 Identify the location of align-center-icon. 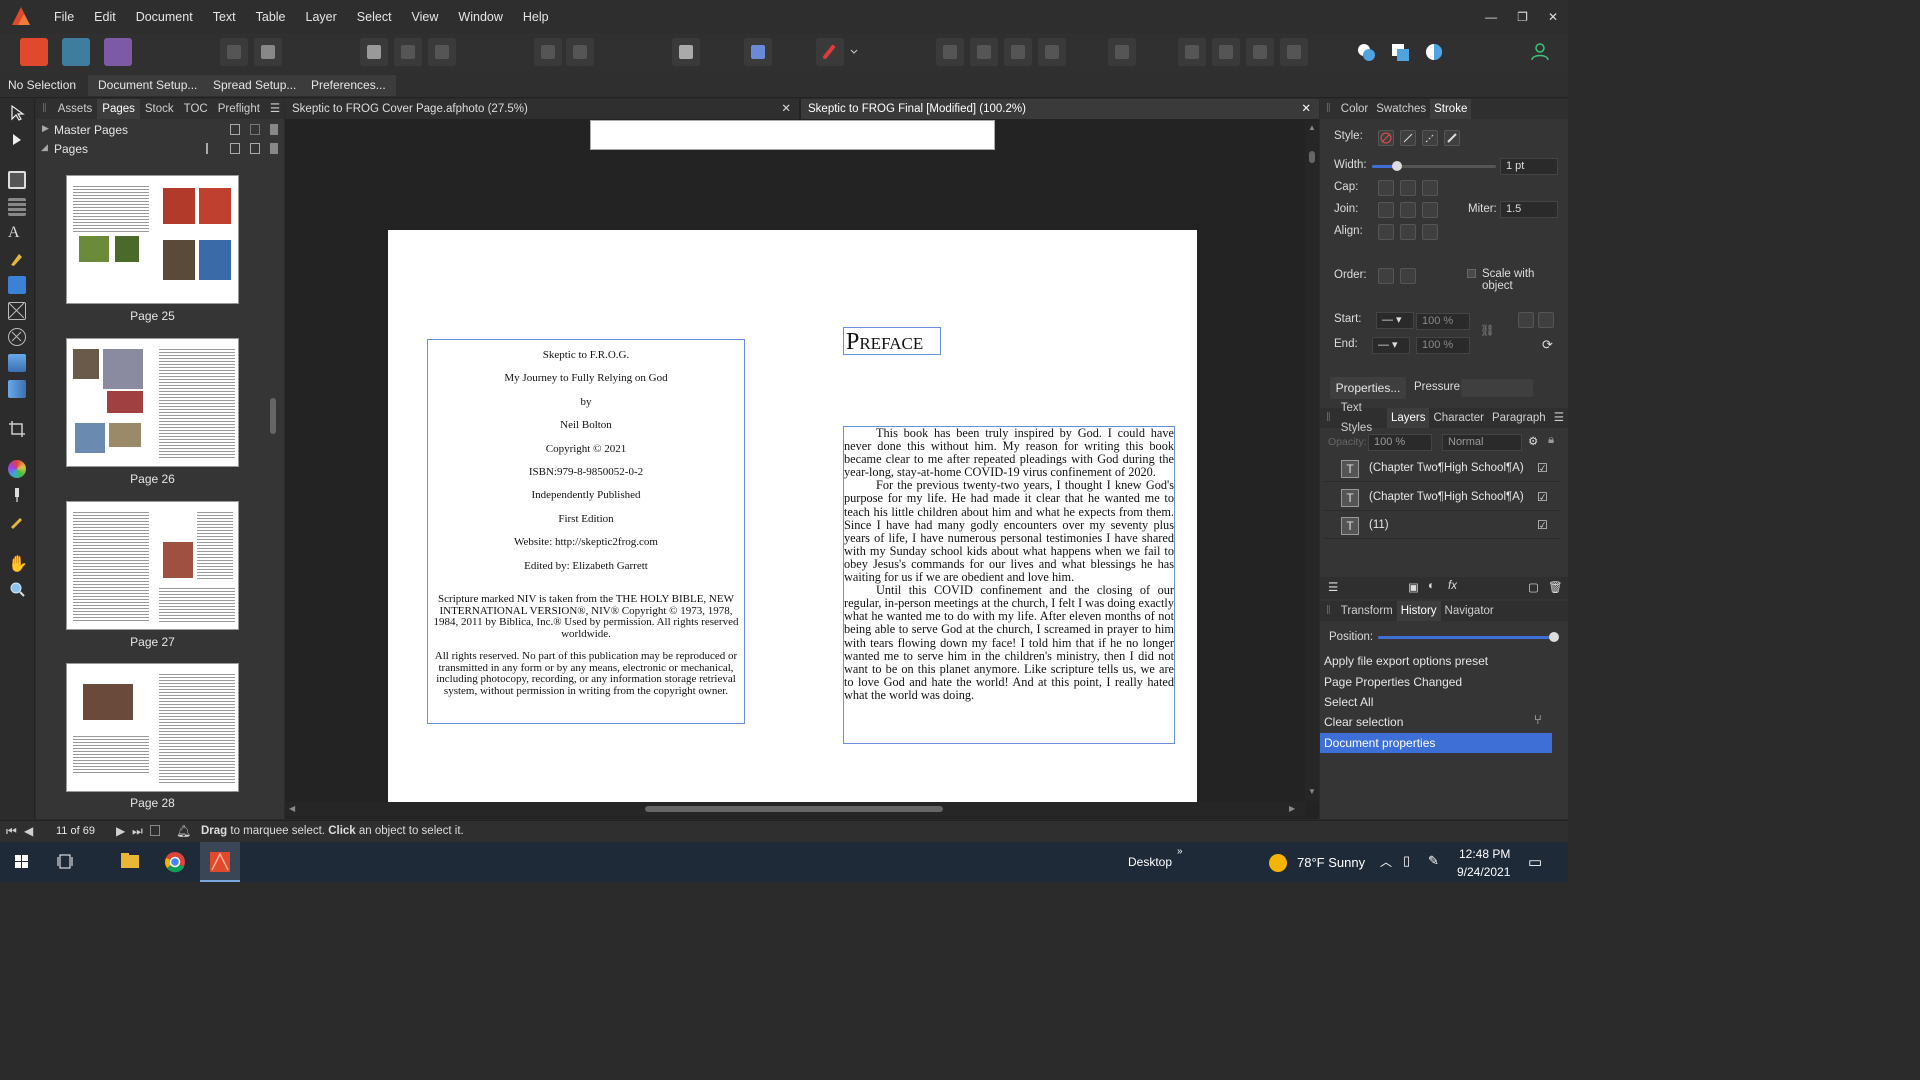
(1386, 232).